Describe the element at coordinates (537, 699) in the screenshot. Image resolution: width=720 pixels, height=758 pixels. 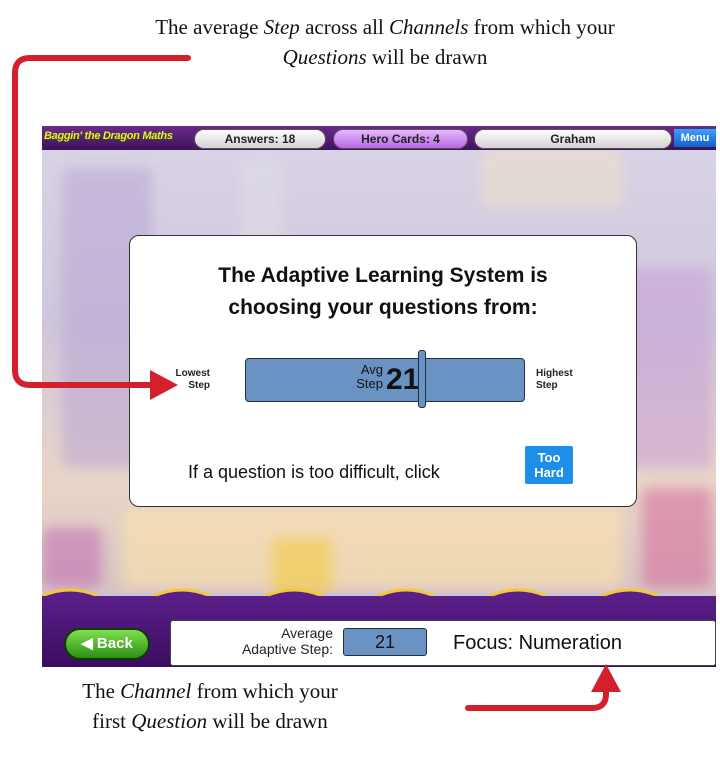
I see `arrow-to-focus` at that location.